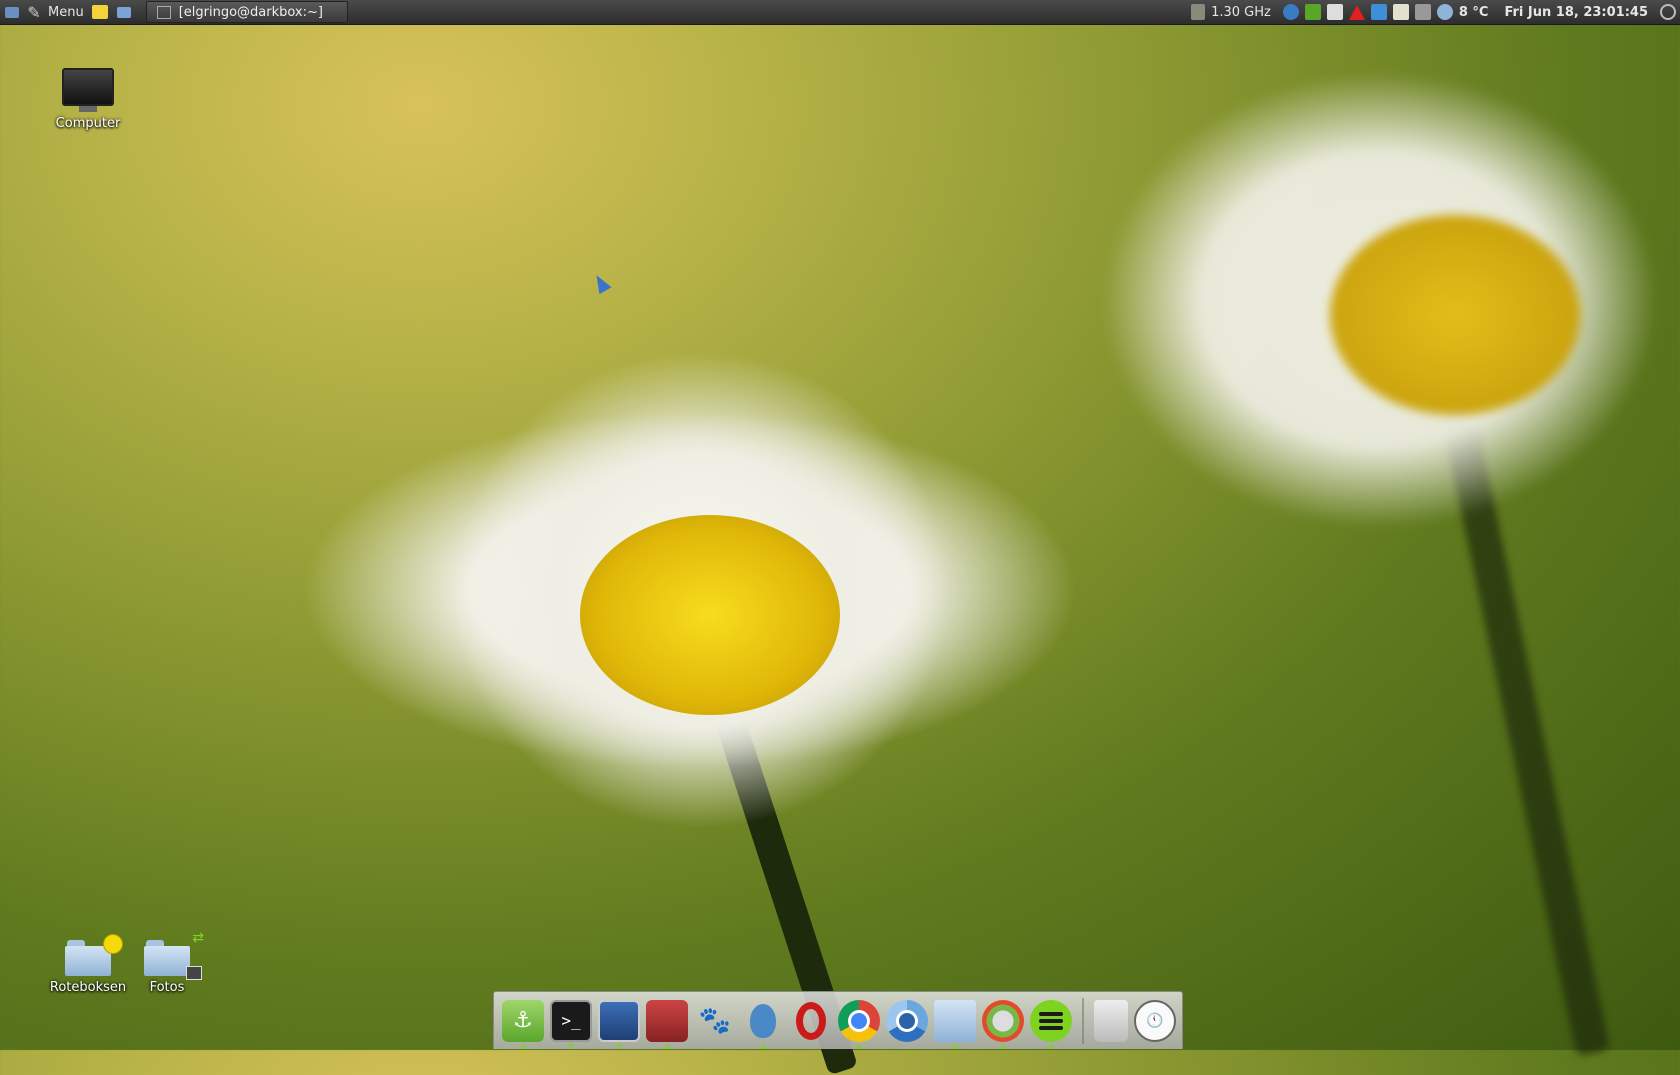  What do you see at coordinates (907, 1020) in the screenshot?
I see `chromium-icon` at bounding box center [907, 1020].